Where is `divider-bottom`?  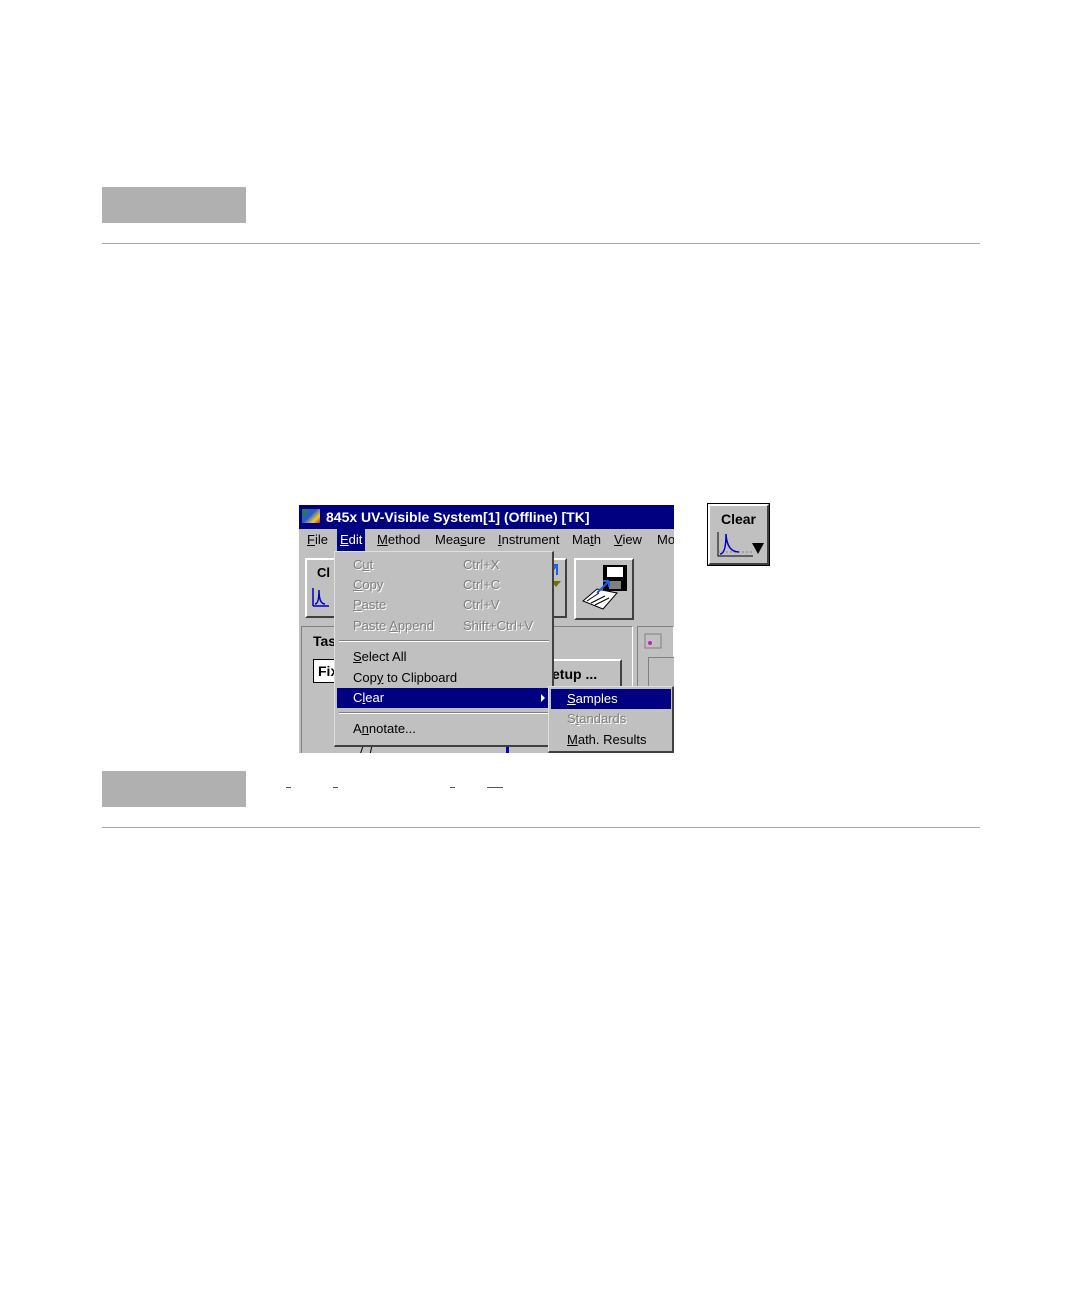
divider-bottom is located at coordinates (541, 827).